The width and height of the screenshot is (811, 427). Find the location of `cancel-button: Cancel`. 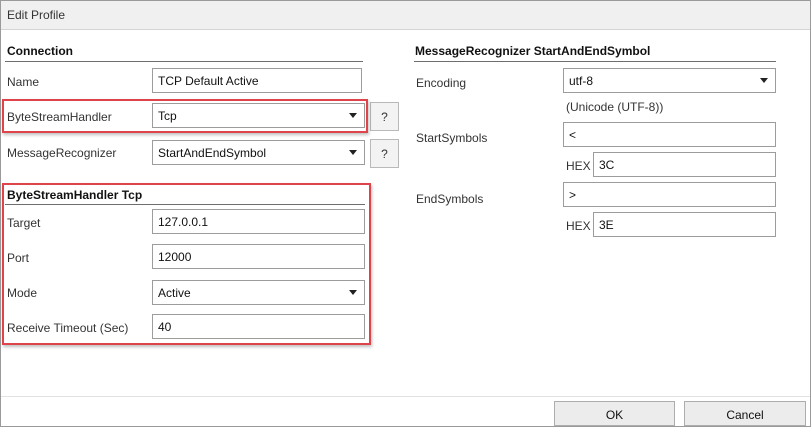

cancel-button: Cancel is located at coordinates (745, 413).